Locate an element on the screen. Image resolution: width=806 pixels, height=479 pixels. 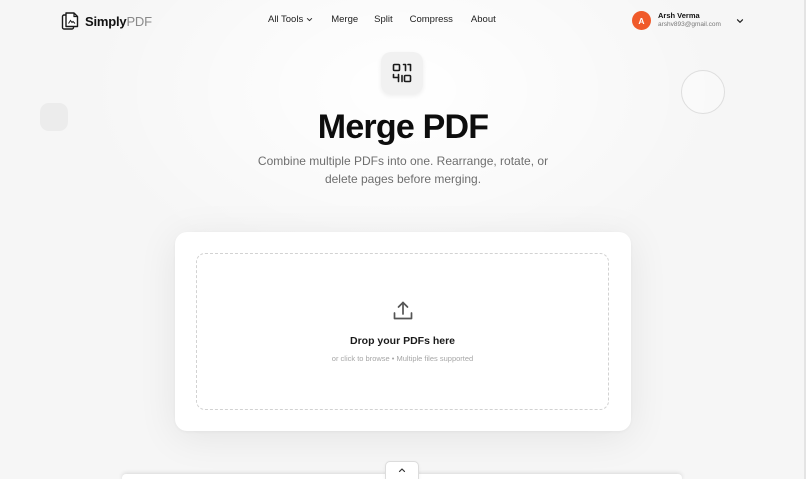
expand-panel-button is located at coordinates (402, 470).